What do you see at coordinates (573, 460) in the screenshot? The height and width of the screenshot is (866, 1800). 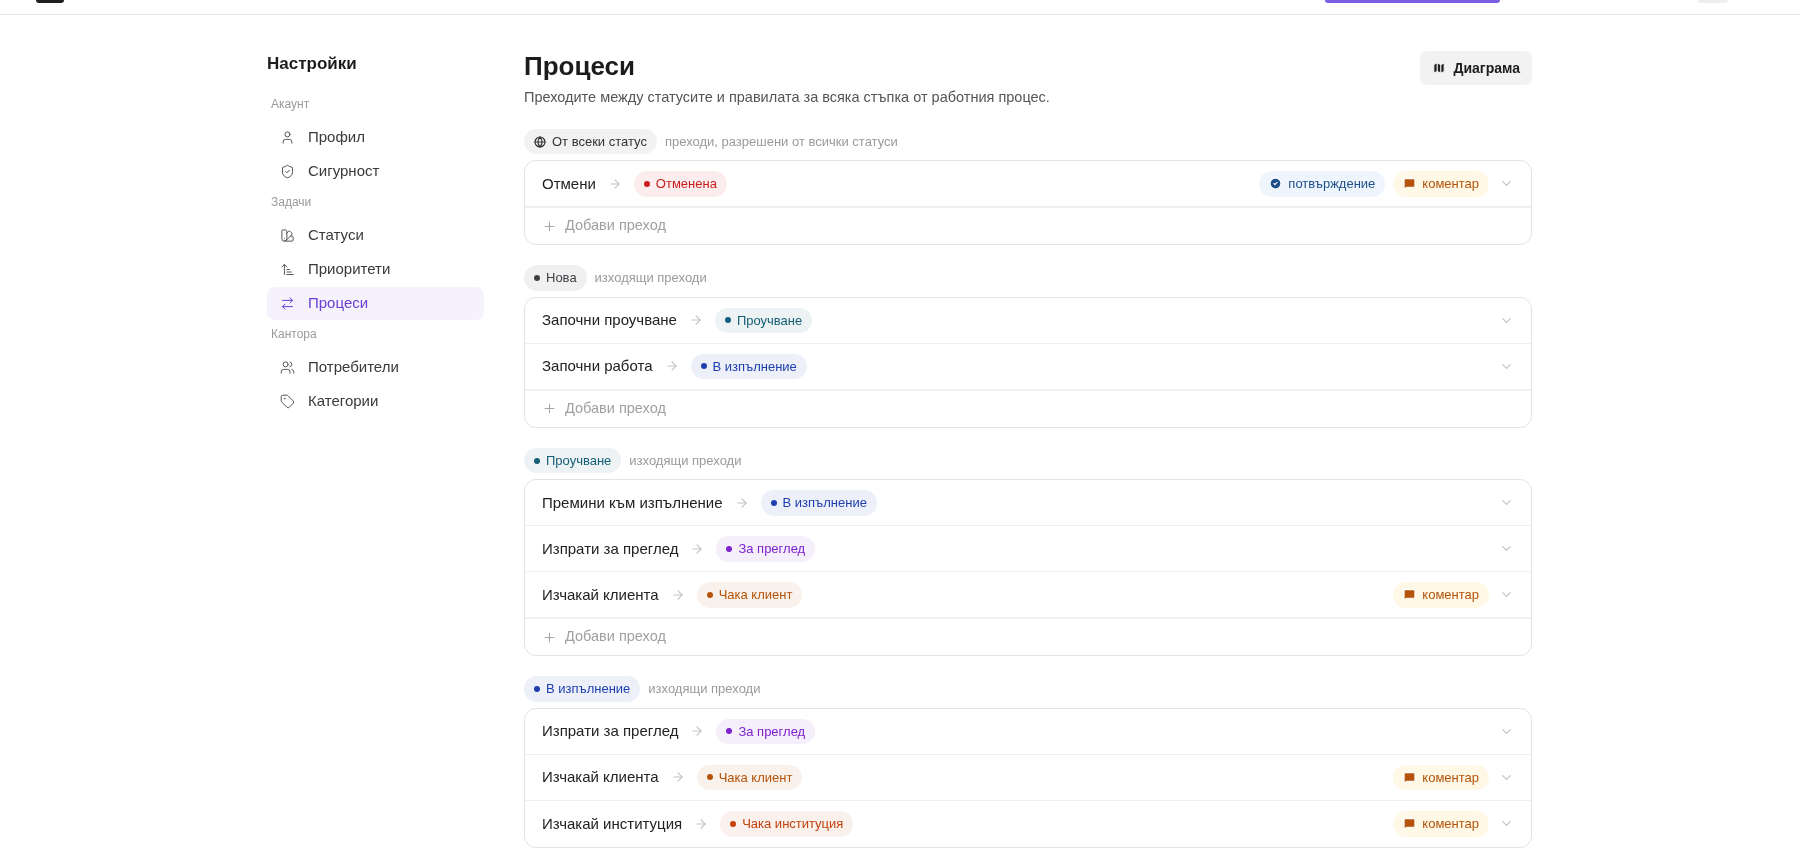 I see `source-badge: Проучване` at bounding box center [573, 460].